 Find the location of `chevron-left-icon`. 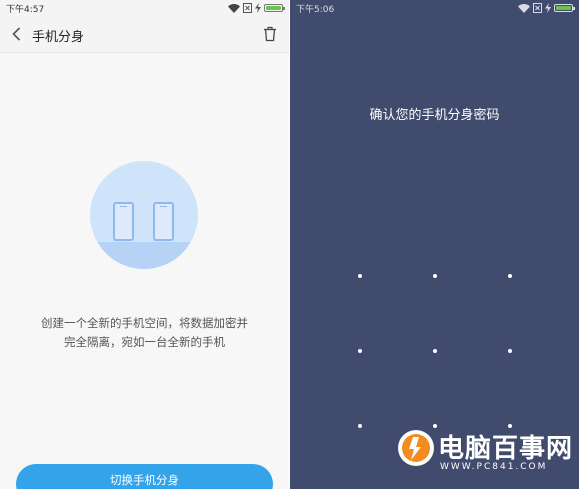

chevron-left-icon is located at coordinates (16, 34).